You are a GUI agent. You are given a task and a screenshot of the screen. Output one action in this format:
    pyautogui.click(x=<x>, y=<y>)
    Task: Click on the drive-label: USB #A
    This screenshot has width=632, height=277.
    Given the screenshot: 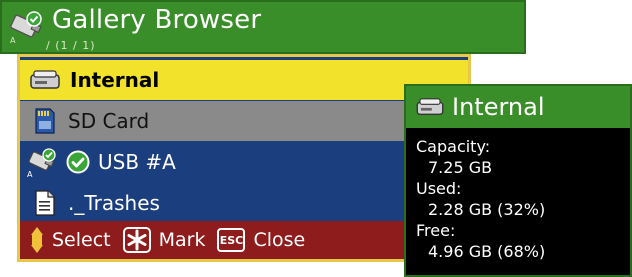 What is the action you would take?
    pyautogui.click(x=137, y=162)
    